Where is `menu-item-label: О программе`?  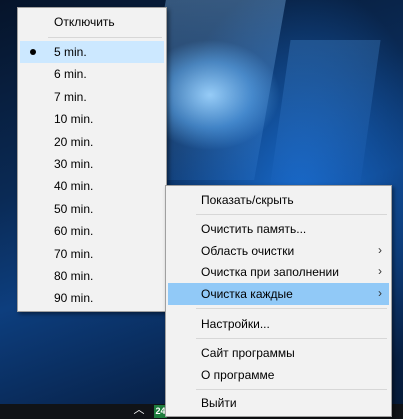
menu-item-label: О программе is located at coordinates (238, 375).